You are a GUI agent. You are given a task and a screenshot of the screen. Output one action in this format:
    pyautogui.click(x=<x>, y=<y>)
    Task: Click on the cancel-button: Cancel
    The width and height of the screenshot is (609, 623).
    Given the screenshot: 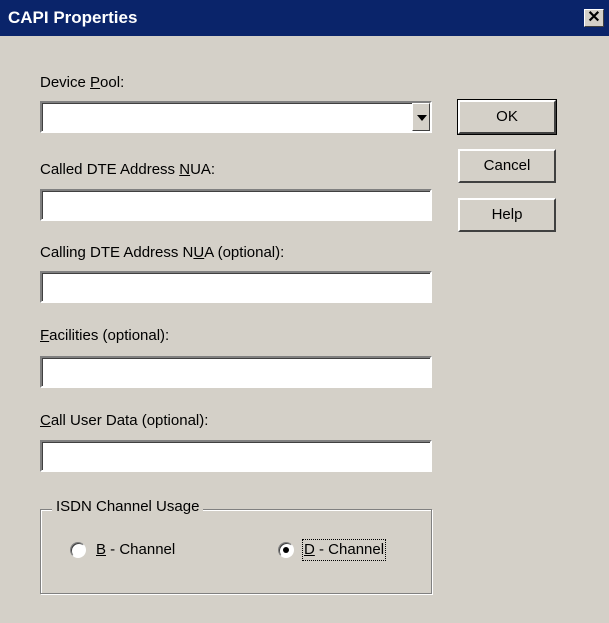 What is the action you would take?
    pyautogui.click(x=507, y=166)
    